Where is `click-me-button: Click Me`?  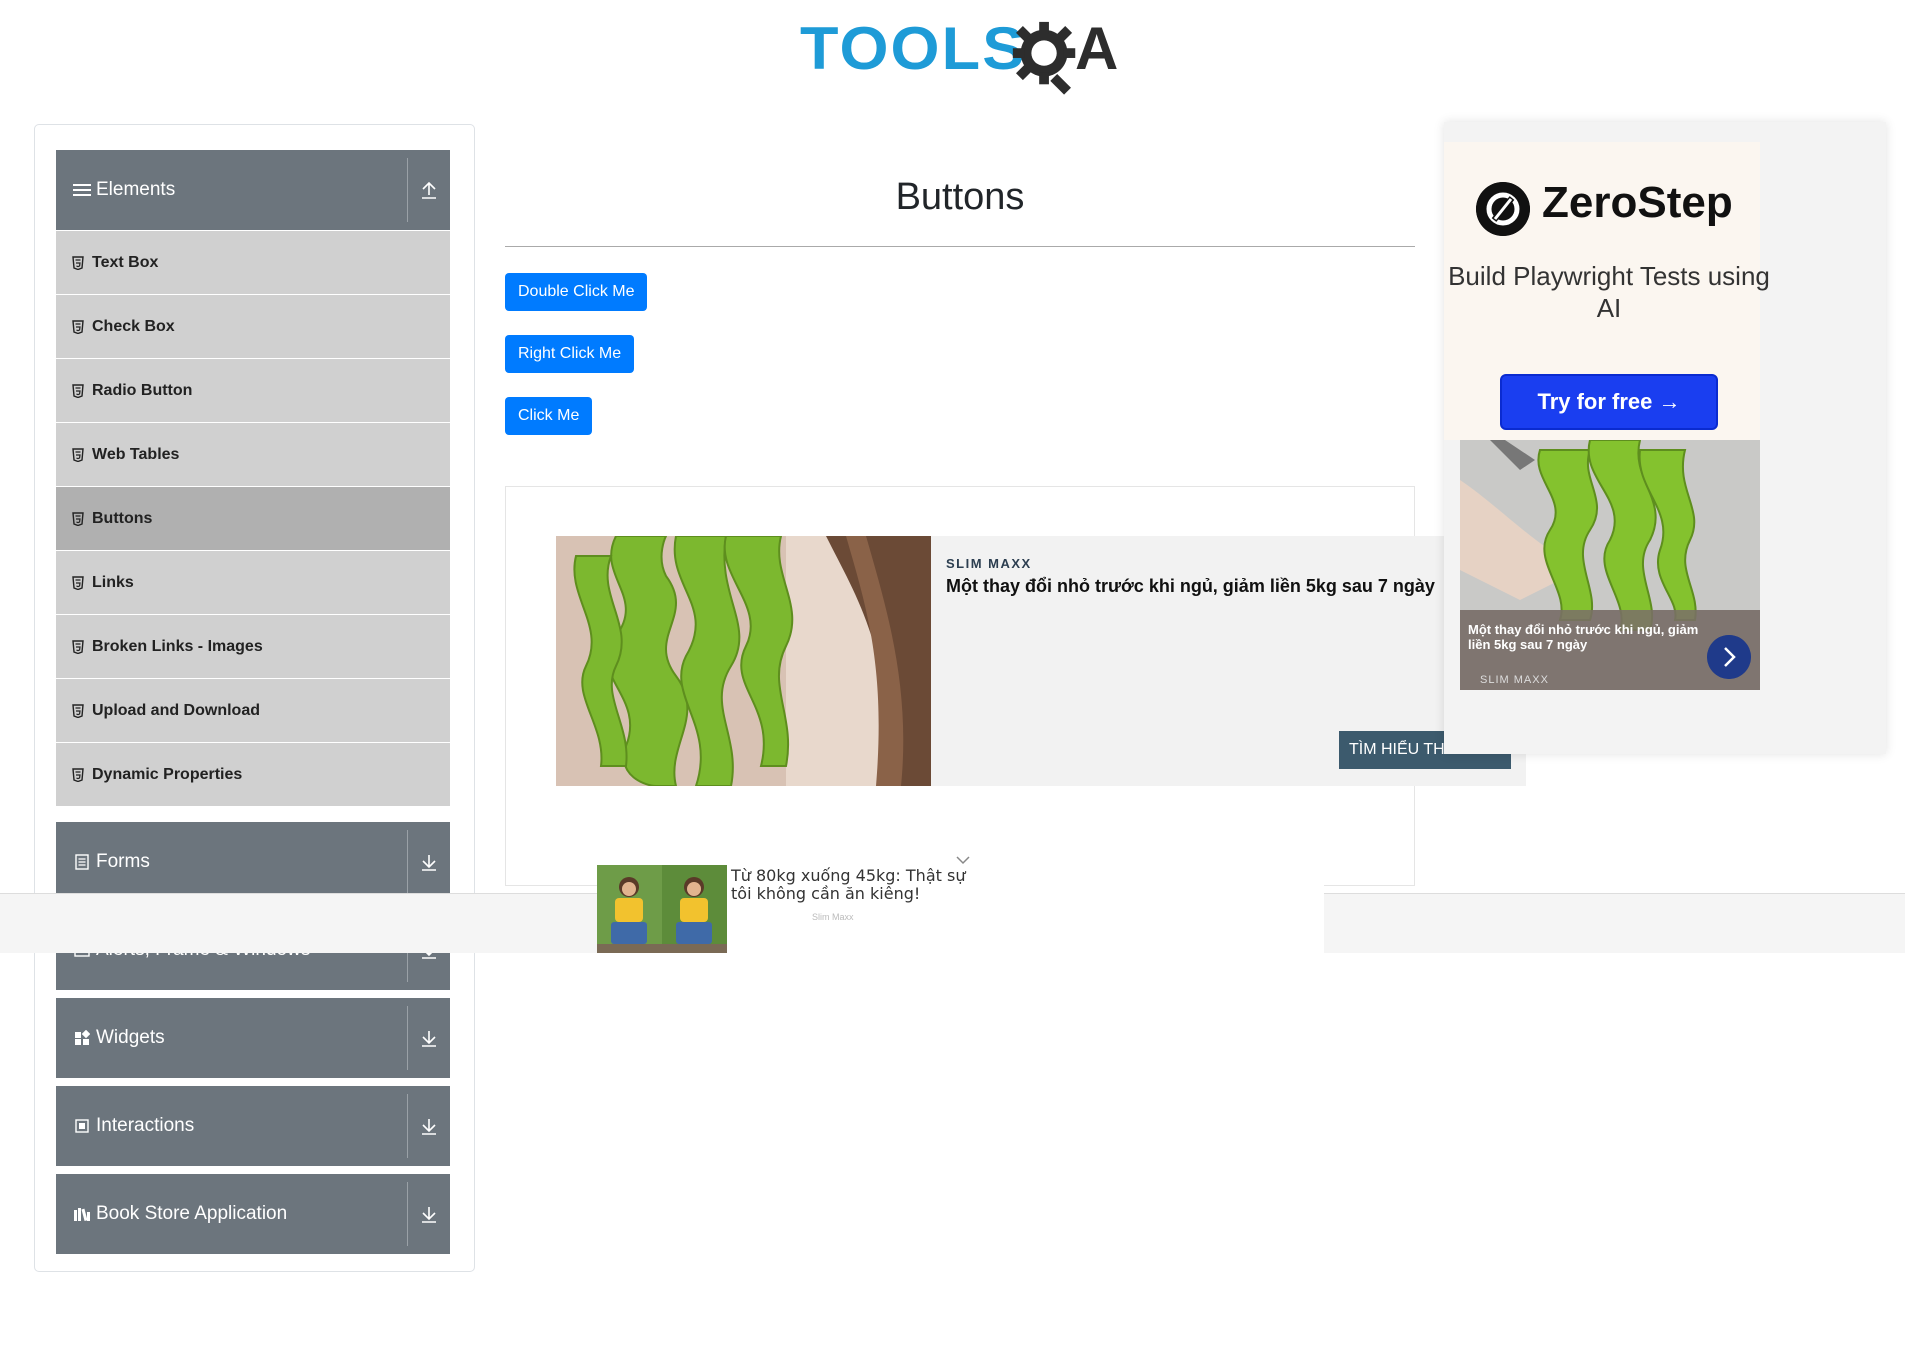
click-me-button: Click Me is located at coordinates (549, 416).